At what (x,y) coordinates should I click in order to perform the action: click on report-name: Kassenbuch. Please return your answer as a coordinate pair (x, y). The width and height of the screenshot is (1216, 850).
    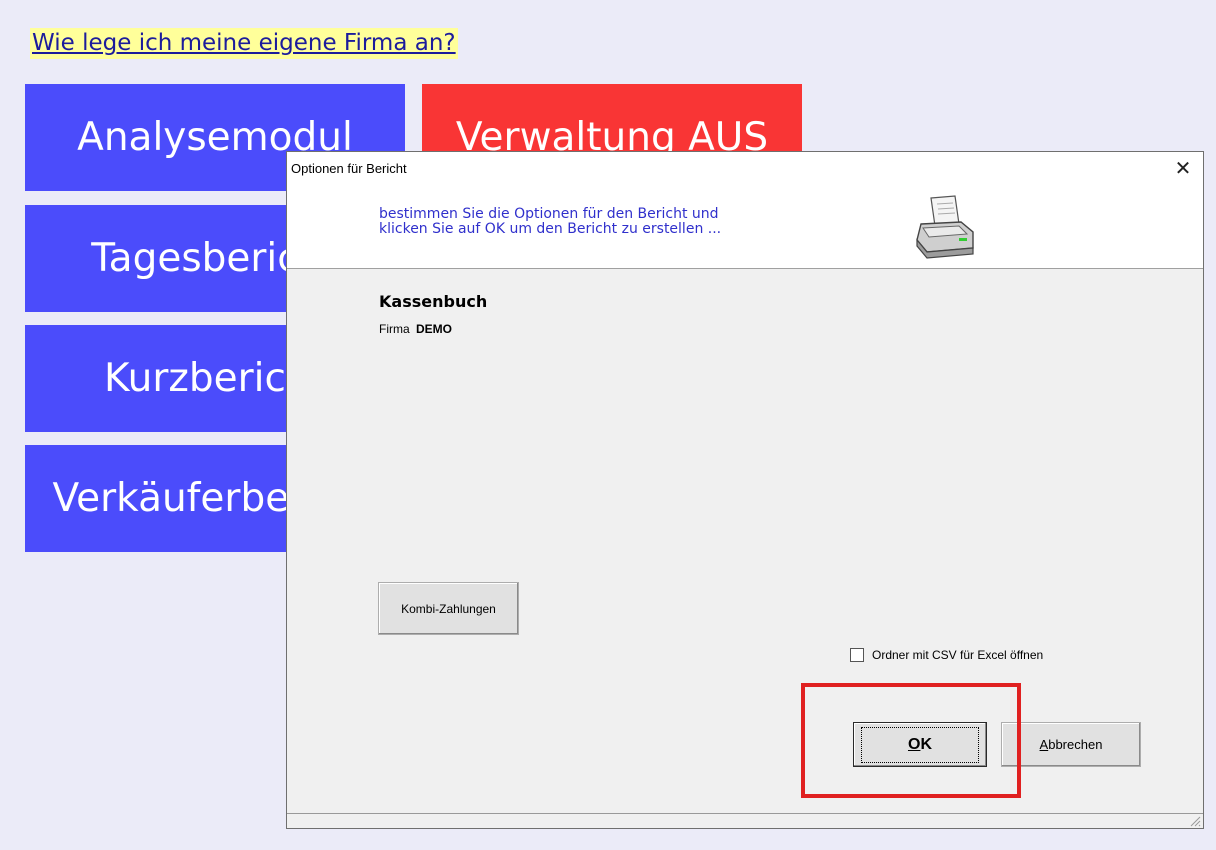
    Looking at the image, I should click on (433, 301).